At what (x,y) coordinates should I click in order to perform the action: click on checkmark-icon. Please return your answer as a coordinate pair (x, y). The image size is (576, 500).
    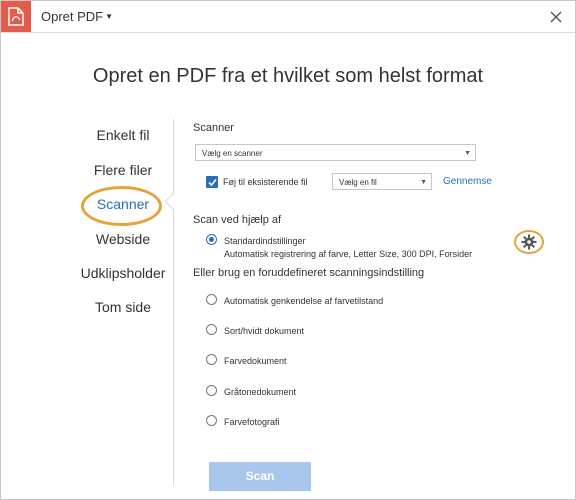
    Looking at the image, I should click on (212, 182).